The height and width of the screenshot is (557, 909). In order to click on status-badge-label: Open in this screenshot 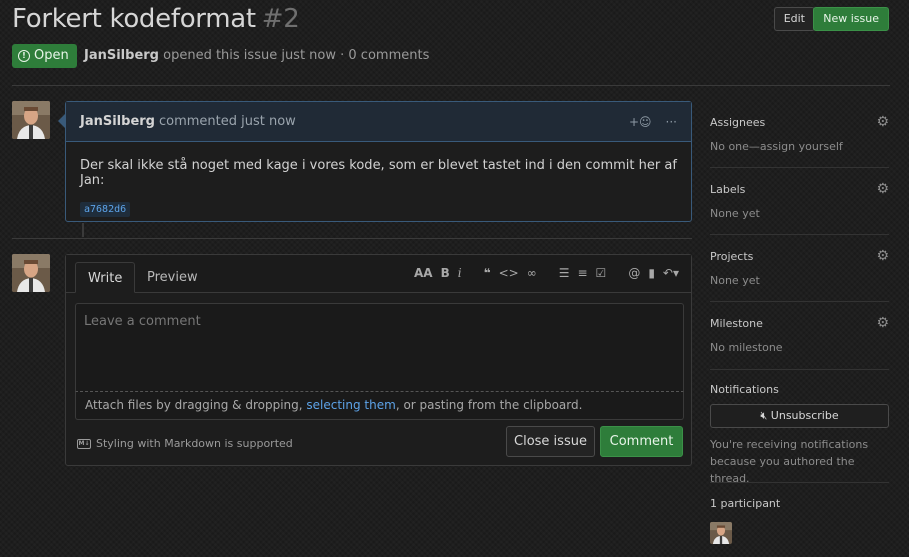, I will do `click(51, 55)`.